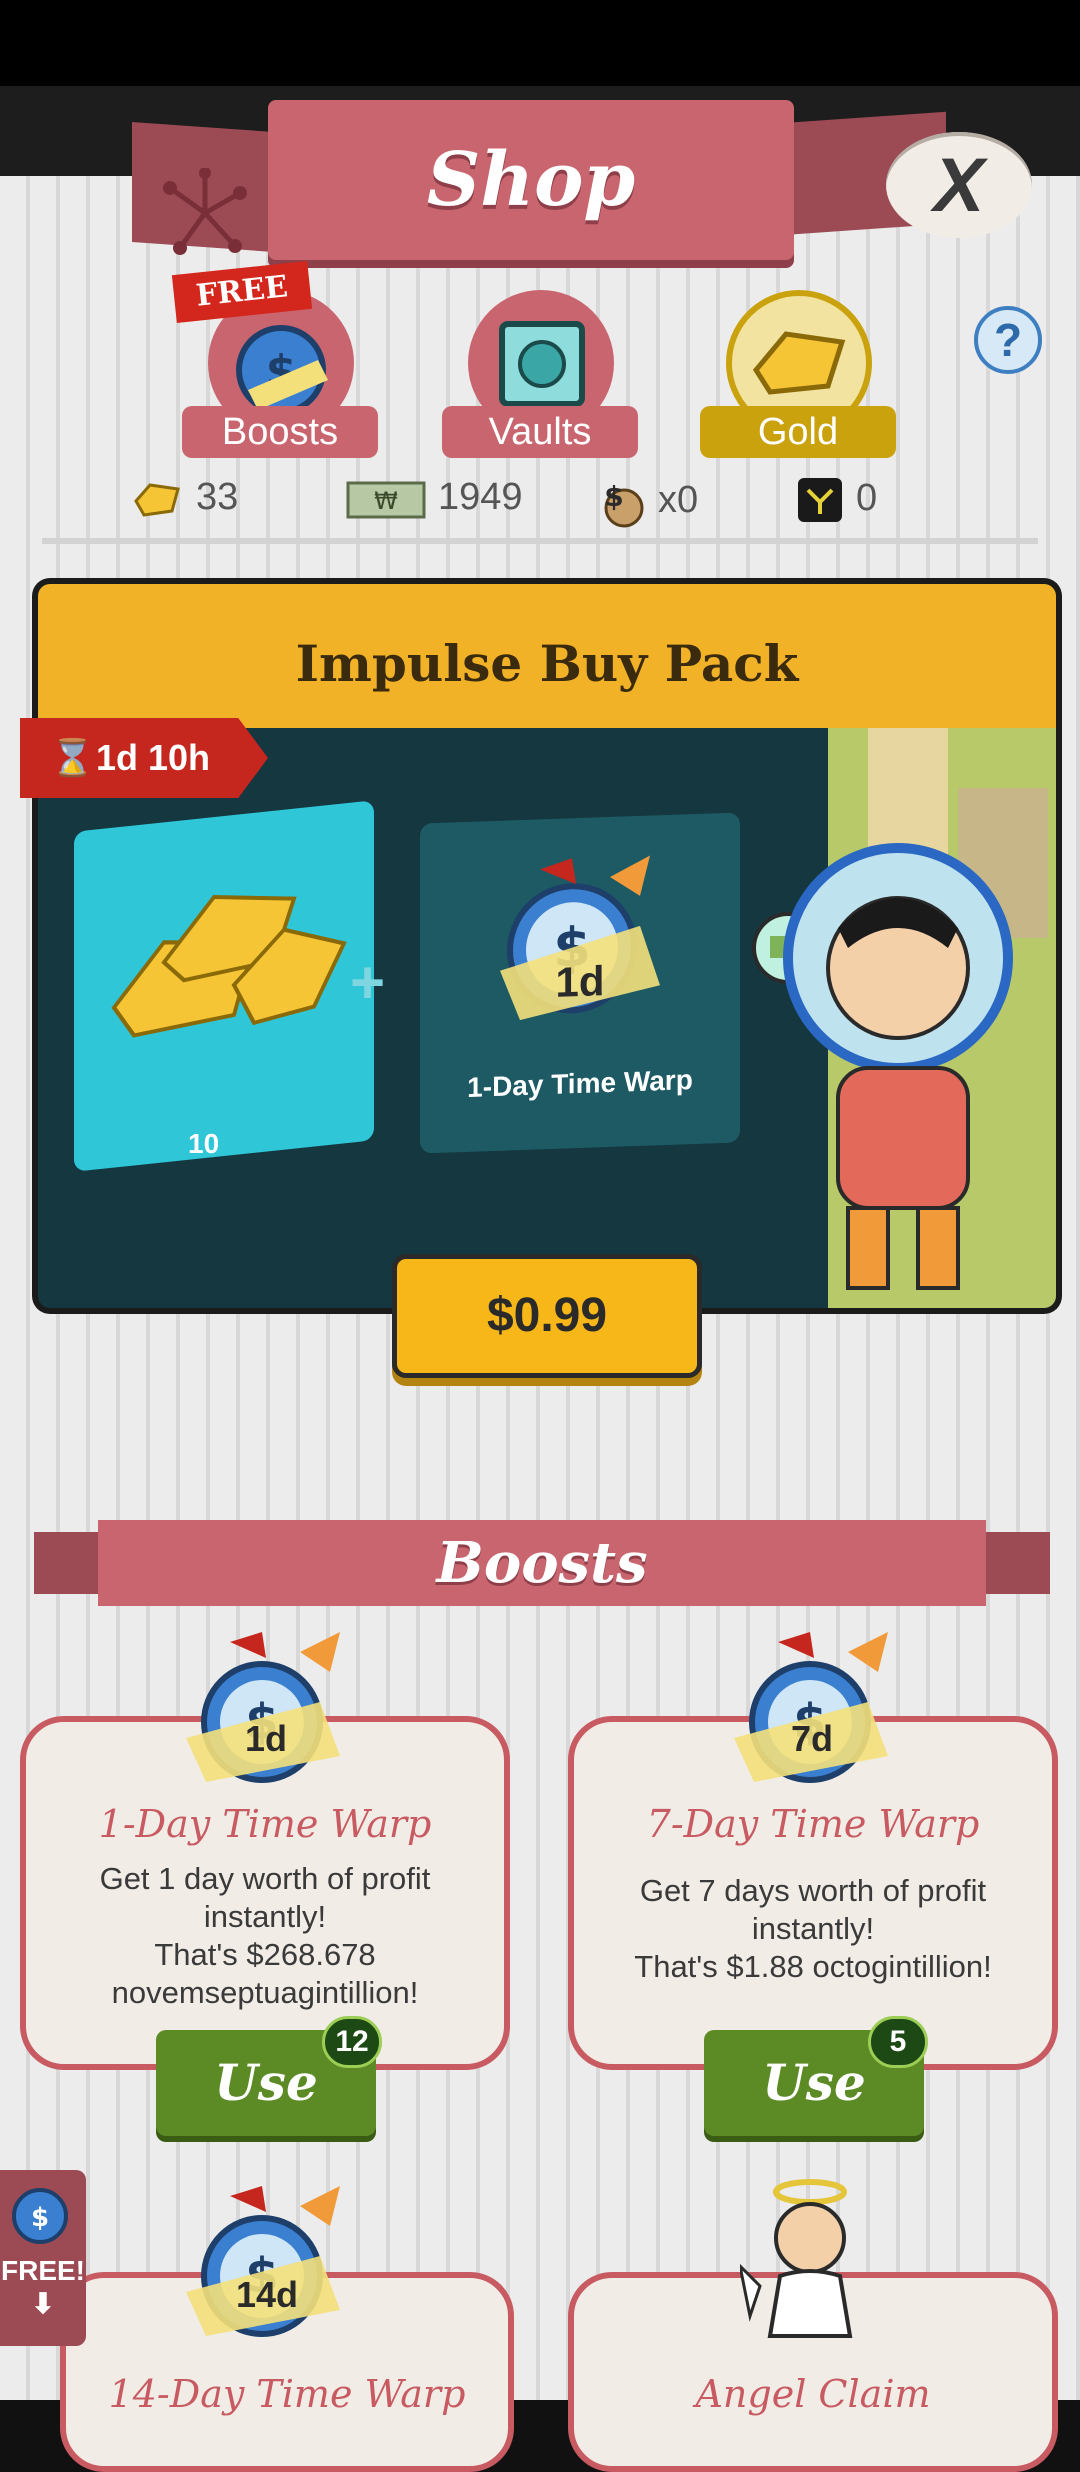 Image resolution: width=1080 pixels, height=2472 pixels. Describe the element at coordinates (157, 500) in the screenshot. I see `gold-icon` at that location.